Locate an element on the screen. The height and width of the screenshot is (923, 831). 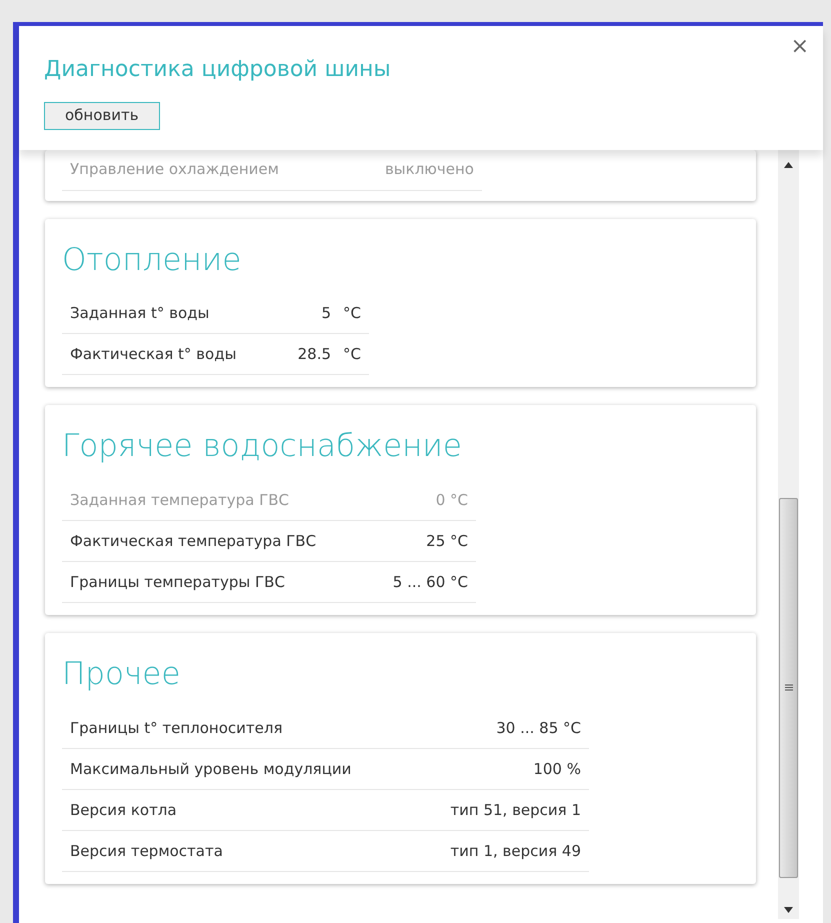
row-label: Фактическая t° воды is located at coordinates (153, 354).